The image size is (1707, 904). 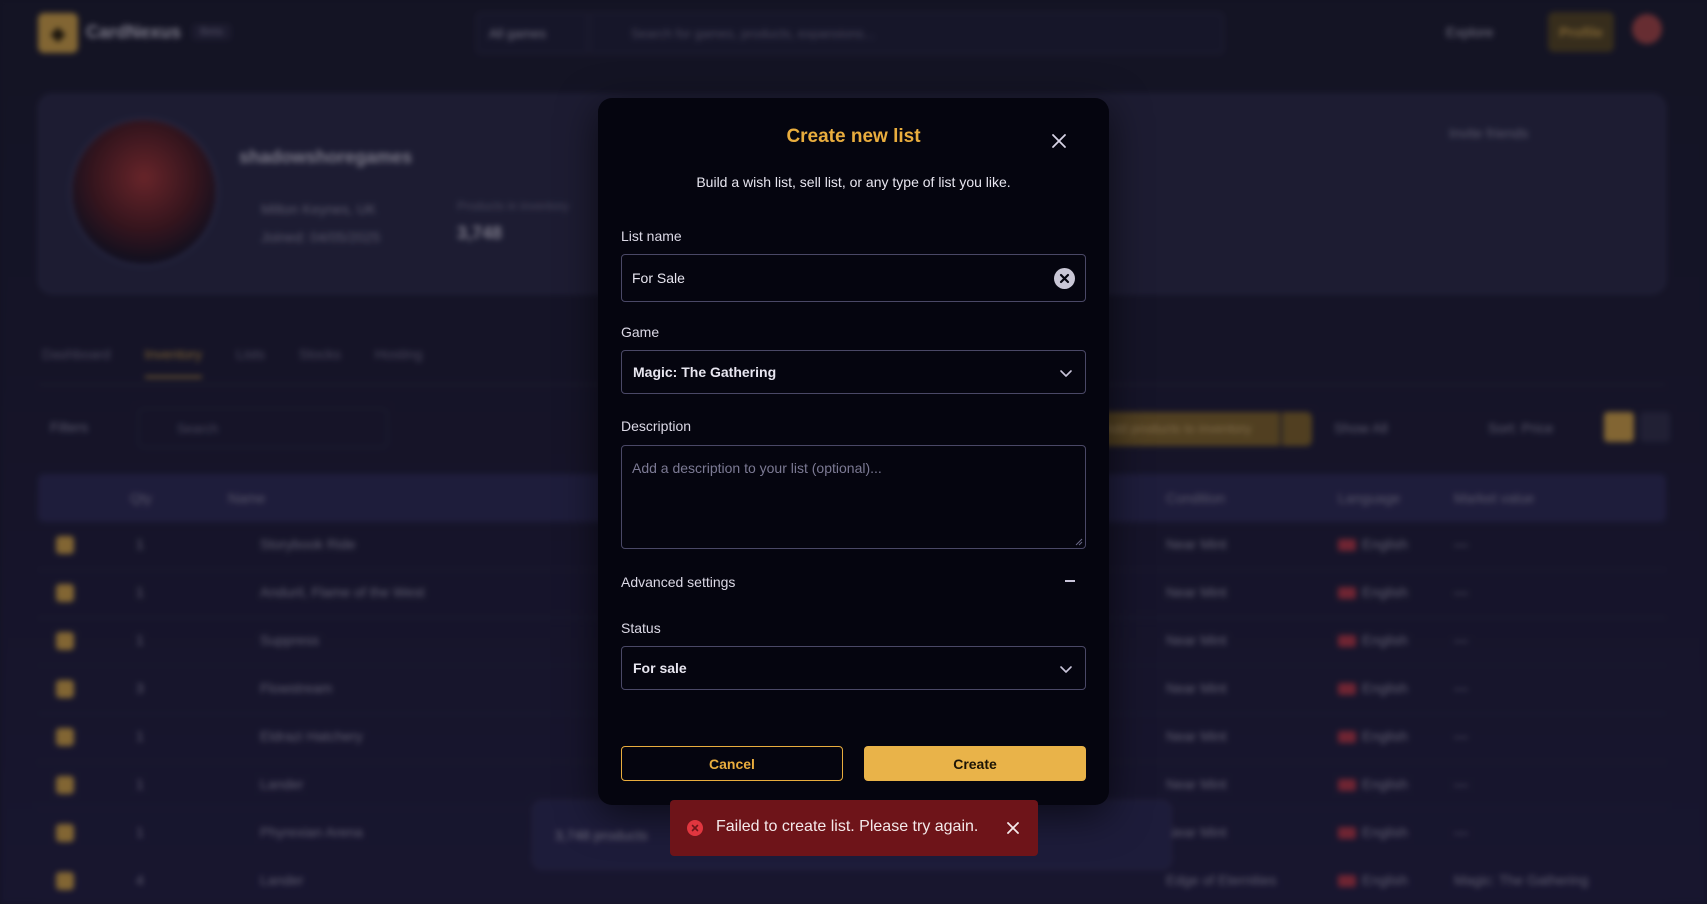 I want to click on game-select: Magic: The Gathering, so click(x=853, y=372).